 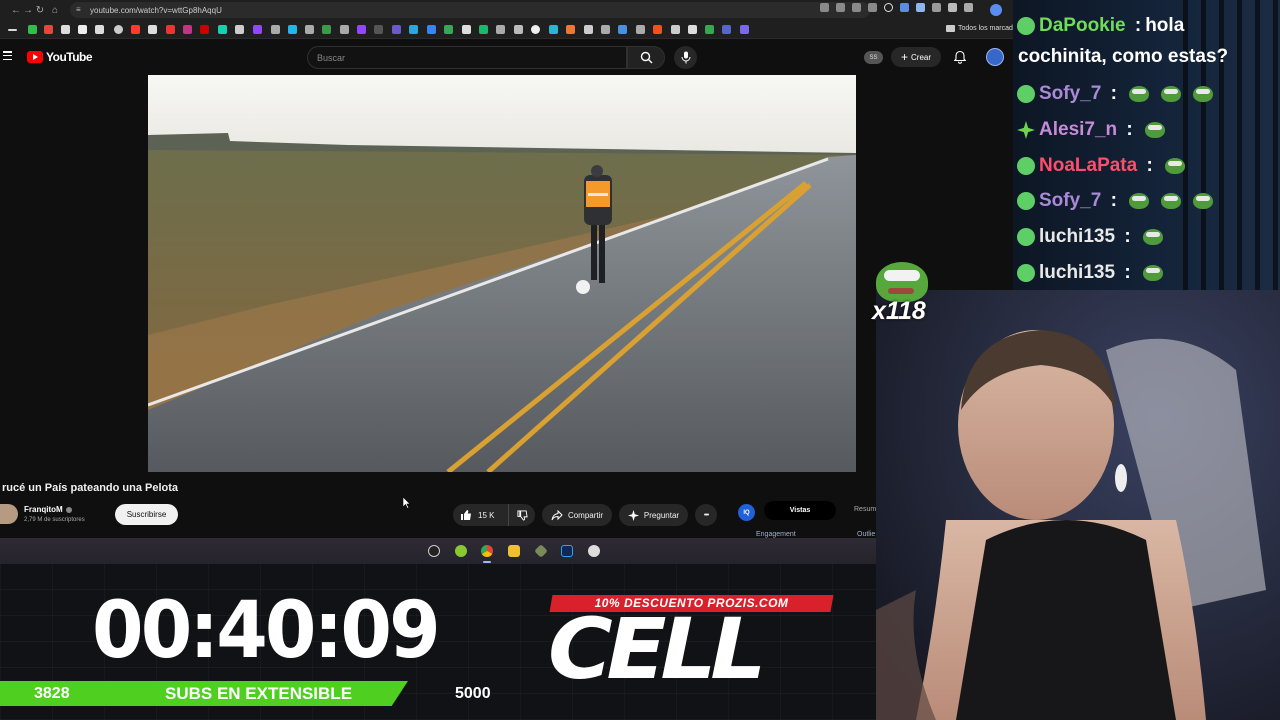 What do you see at coordinates (888, 7) in the screenshot?
I see `extension-circle-icon` at bounding box center [888, 7].